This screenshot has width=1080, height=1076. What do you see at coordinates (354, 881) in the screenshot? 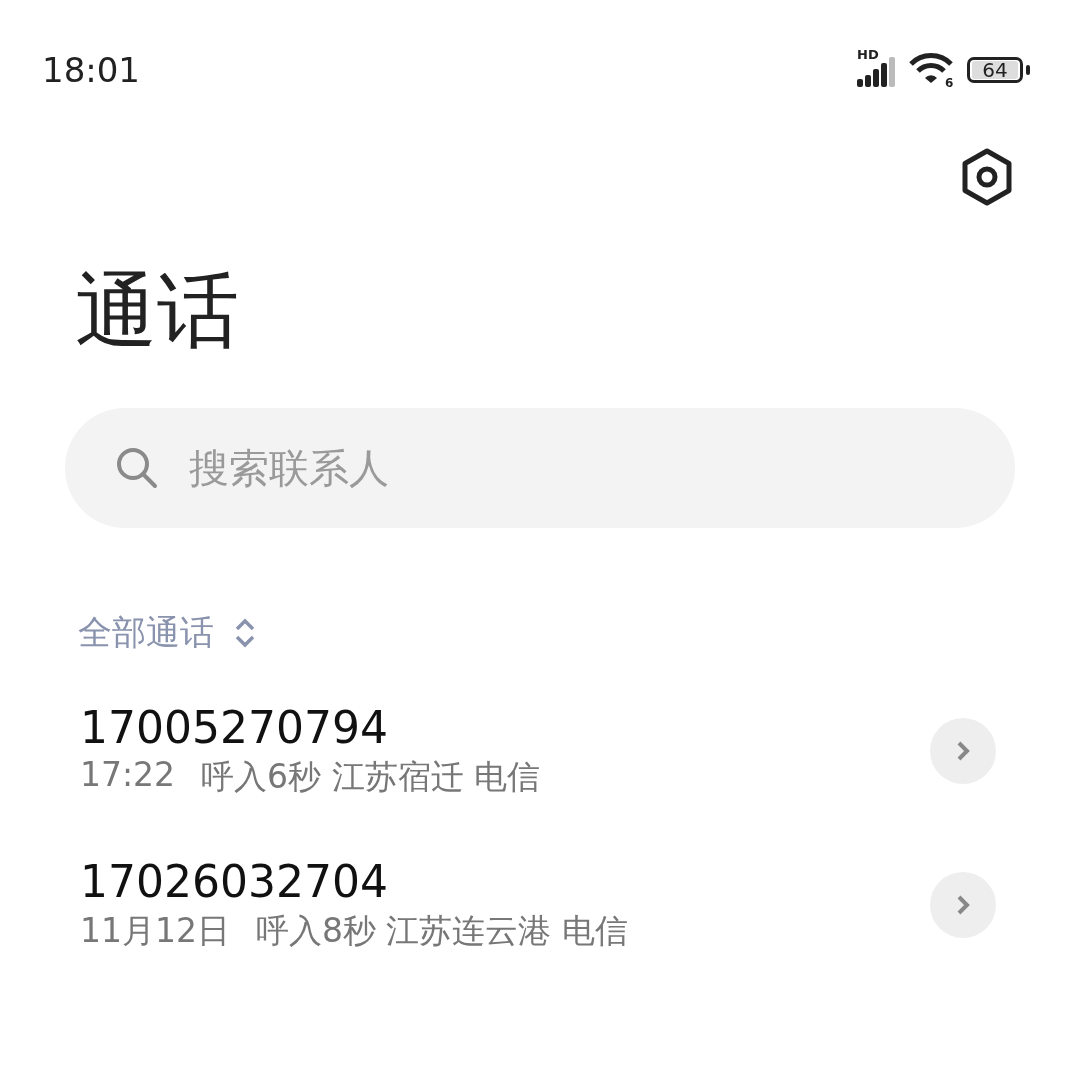
I see `phone-number: 17026032704` at bounding box center [354, 881].